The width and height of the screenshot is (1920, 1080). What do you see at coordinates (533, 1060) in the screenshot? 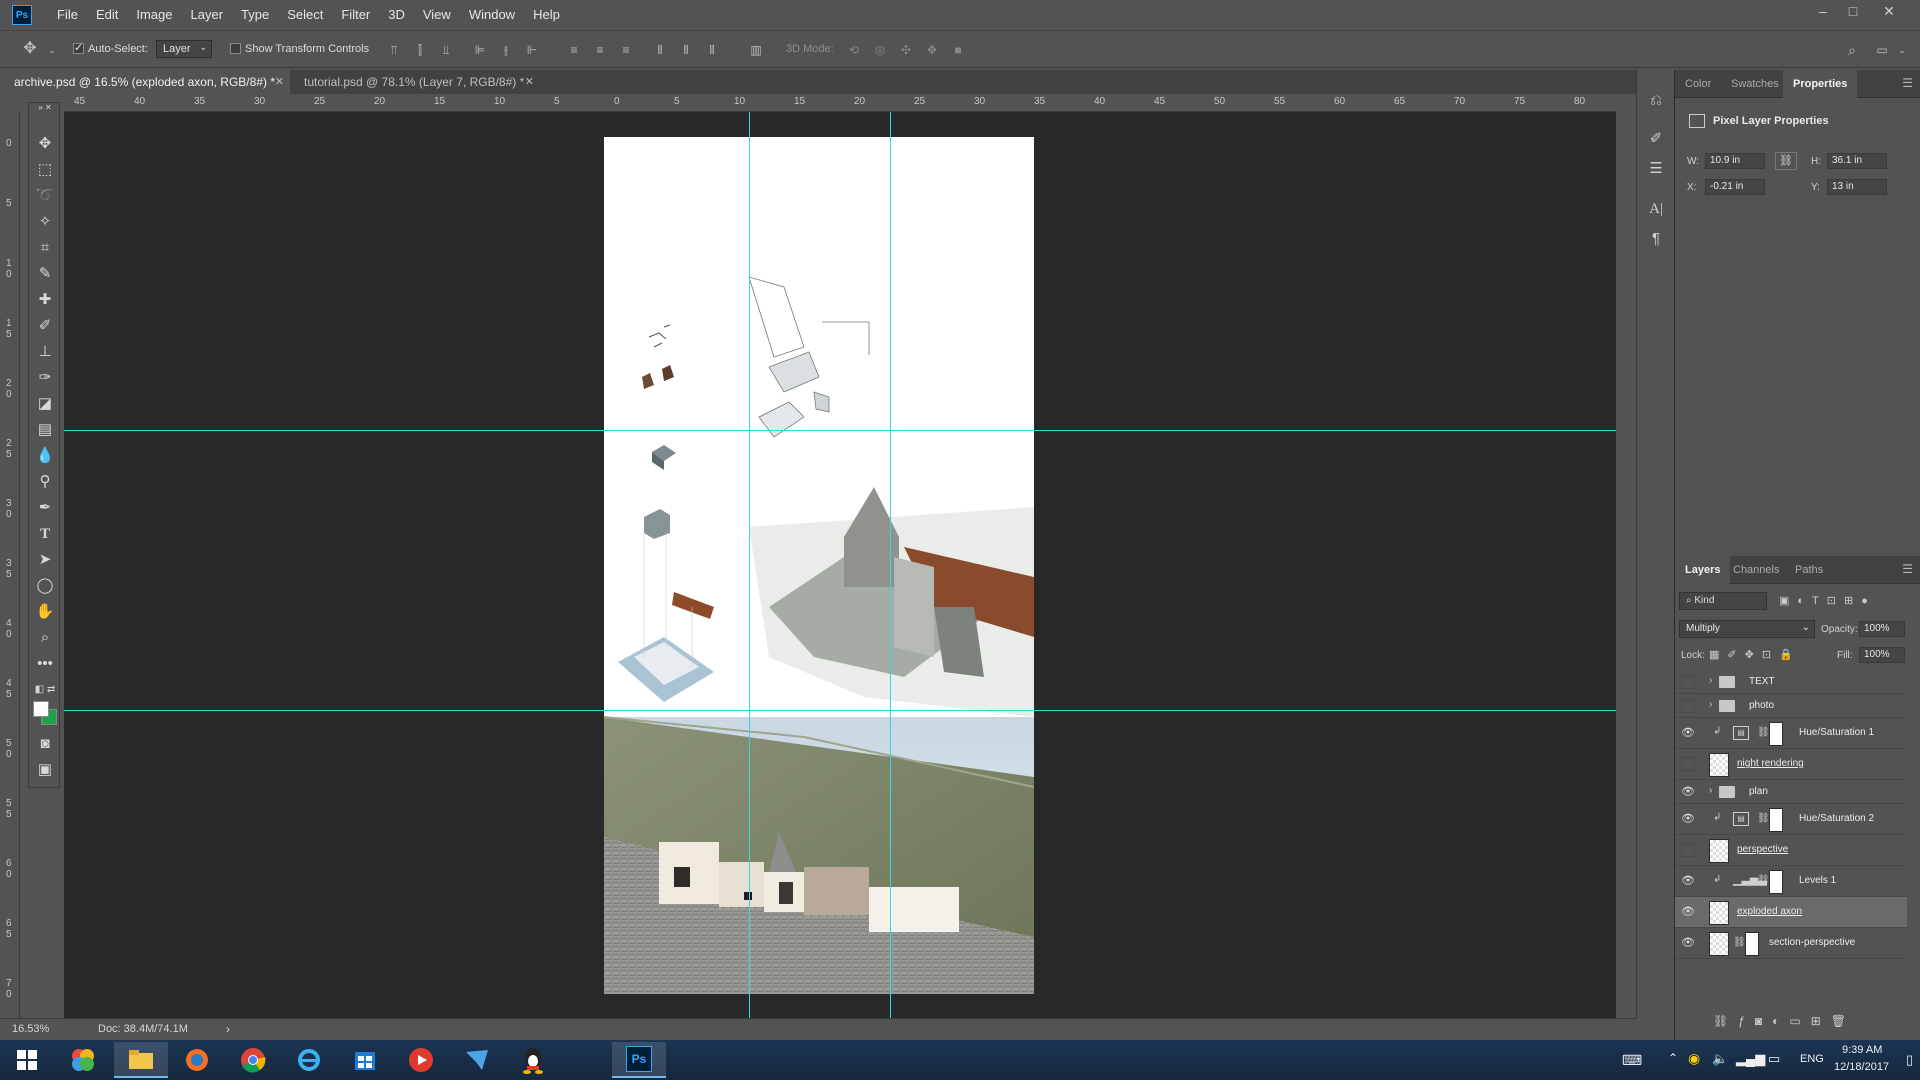
I see `qq-icon` at bounding box center [533, 1060].